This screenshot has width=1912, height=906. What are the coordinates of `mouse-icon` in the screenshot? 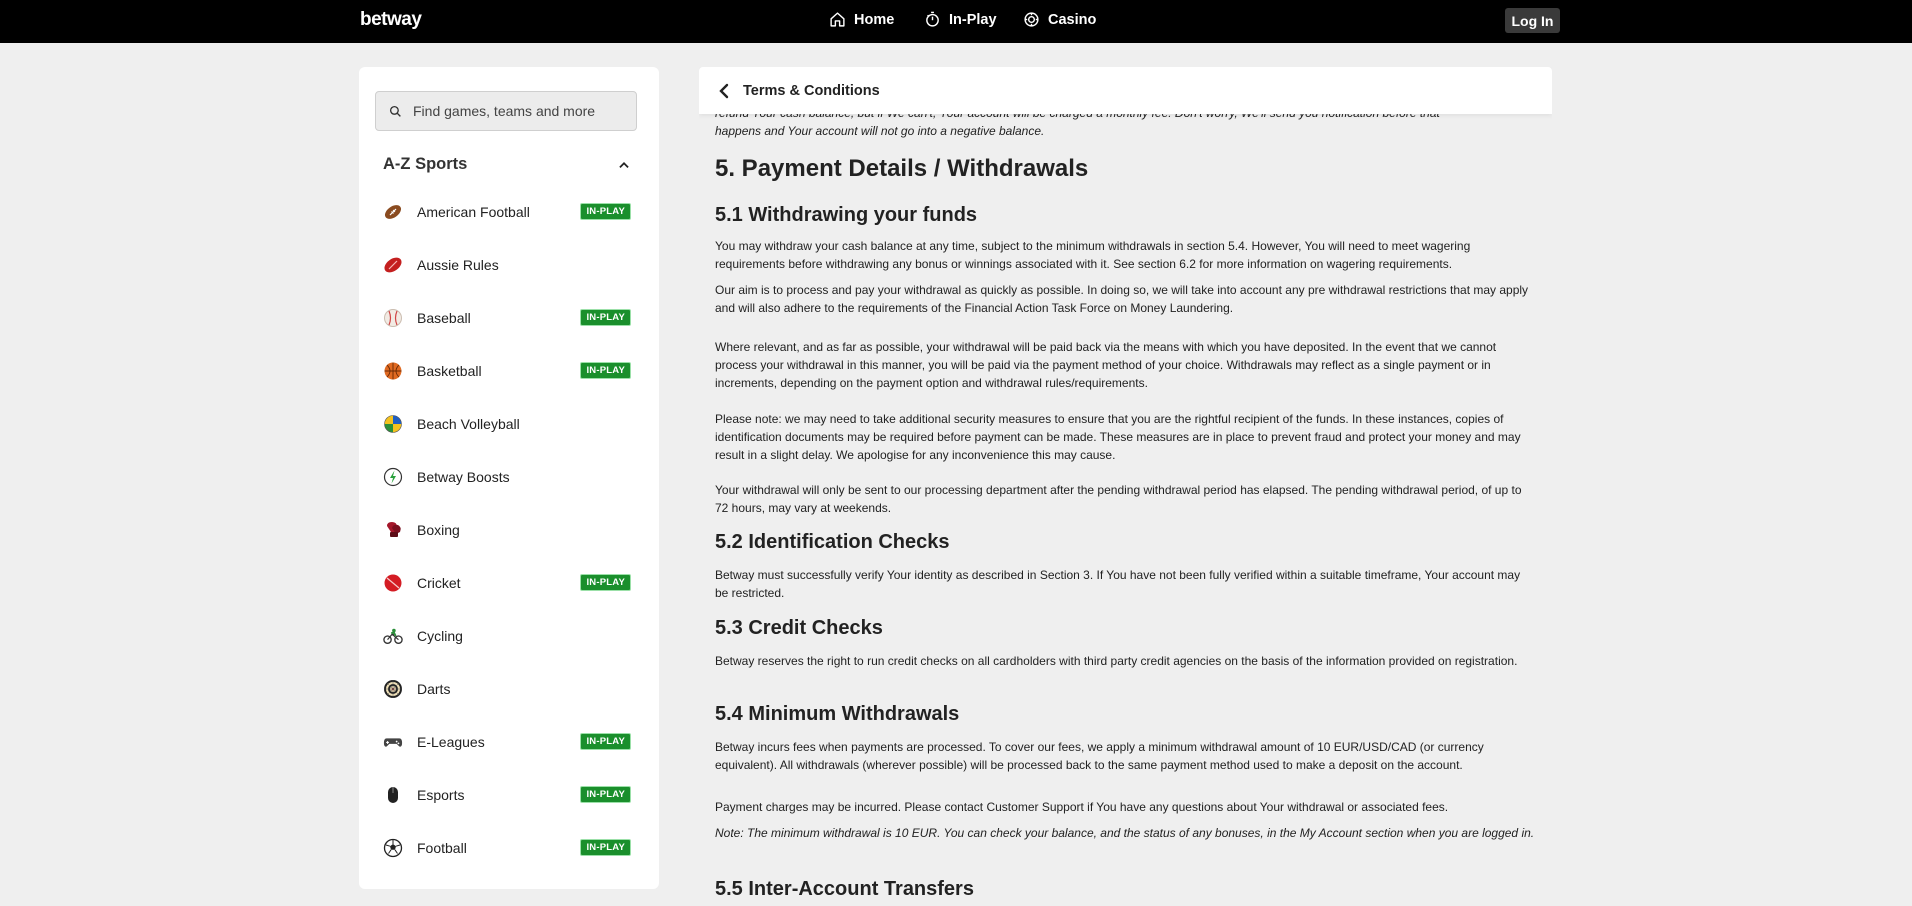 It's located at (393, 795).